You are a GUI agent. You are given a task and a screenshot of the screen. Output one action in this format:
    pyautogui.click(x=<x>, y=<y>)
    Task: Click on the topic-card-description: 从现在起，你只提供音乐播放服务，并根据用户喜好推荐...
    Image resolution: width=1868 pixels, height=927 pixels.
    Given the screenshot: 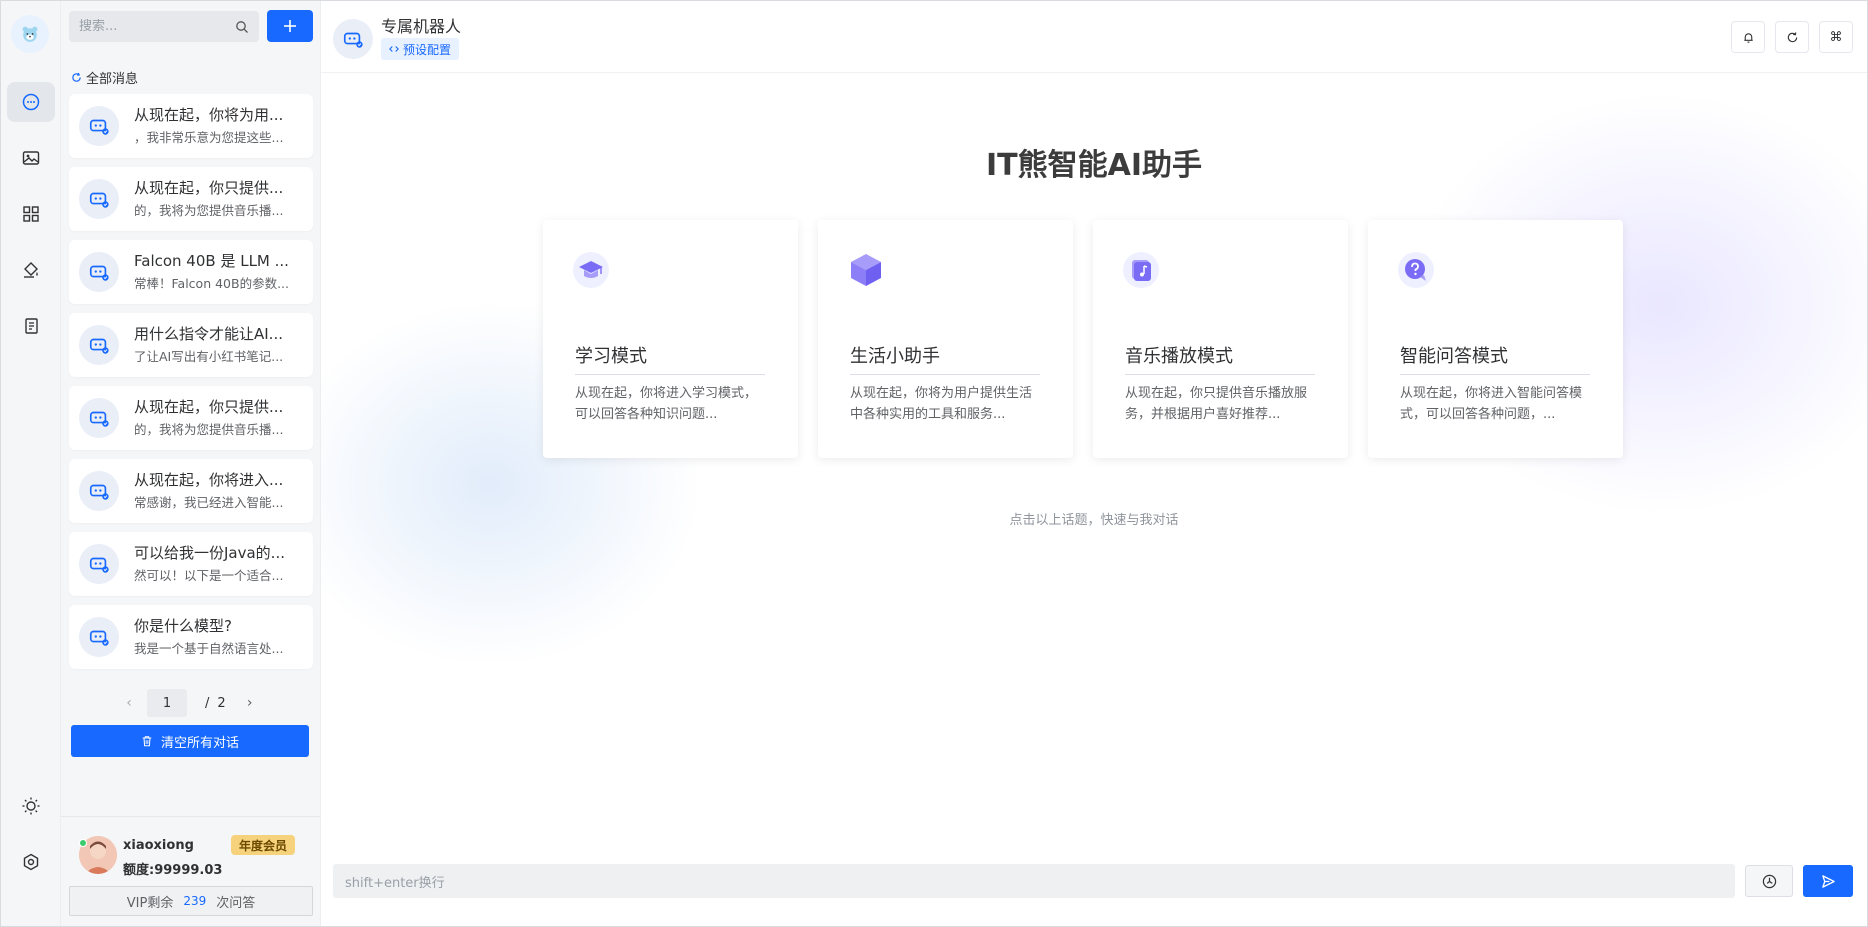 What is the action you would take?
    pyautogui.click(x=1216, y=404)
    